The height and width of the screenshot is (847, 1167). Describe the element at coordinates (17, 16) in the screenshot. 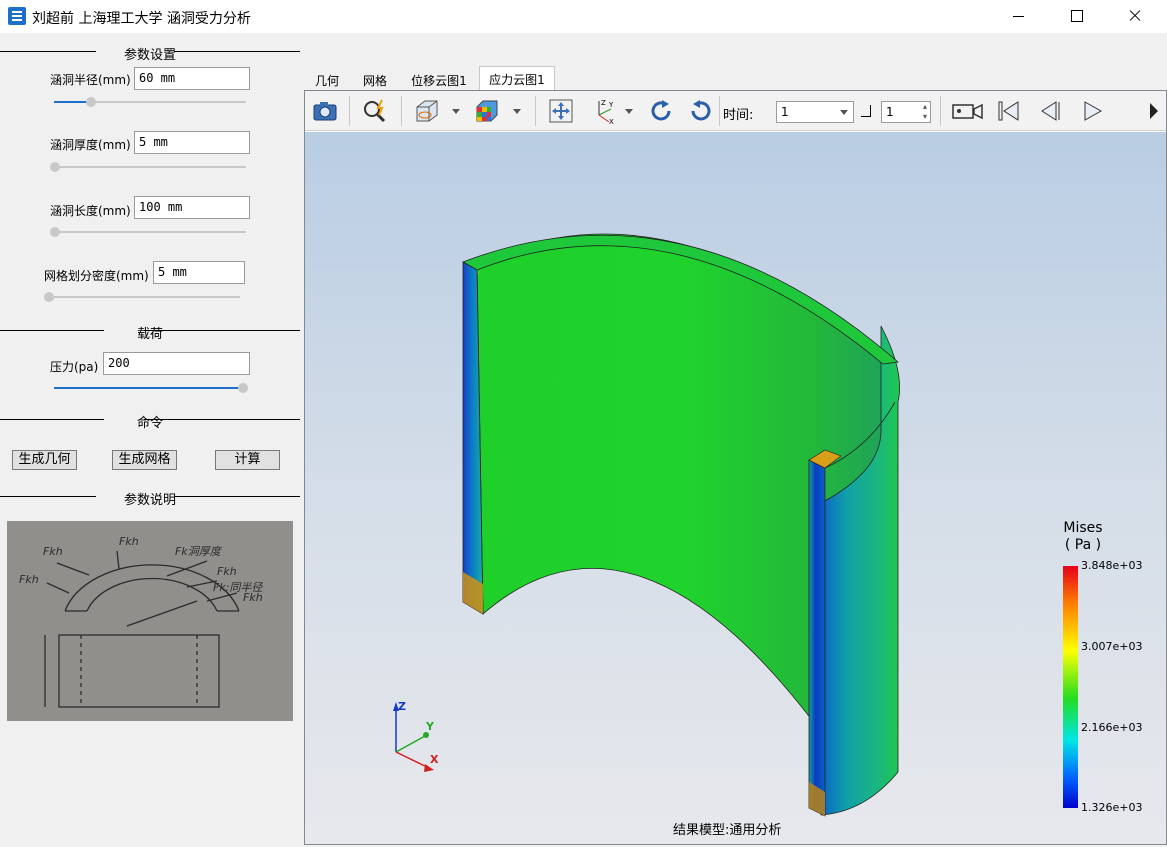

I see `app-icon` at that location.